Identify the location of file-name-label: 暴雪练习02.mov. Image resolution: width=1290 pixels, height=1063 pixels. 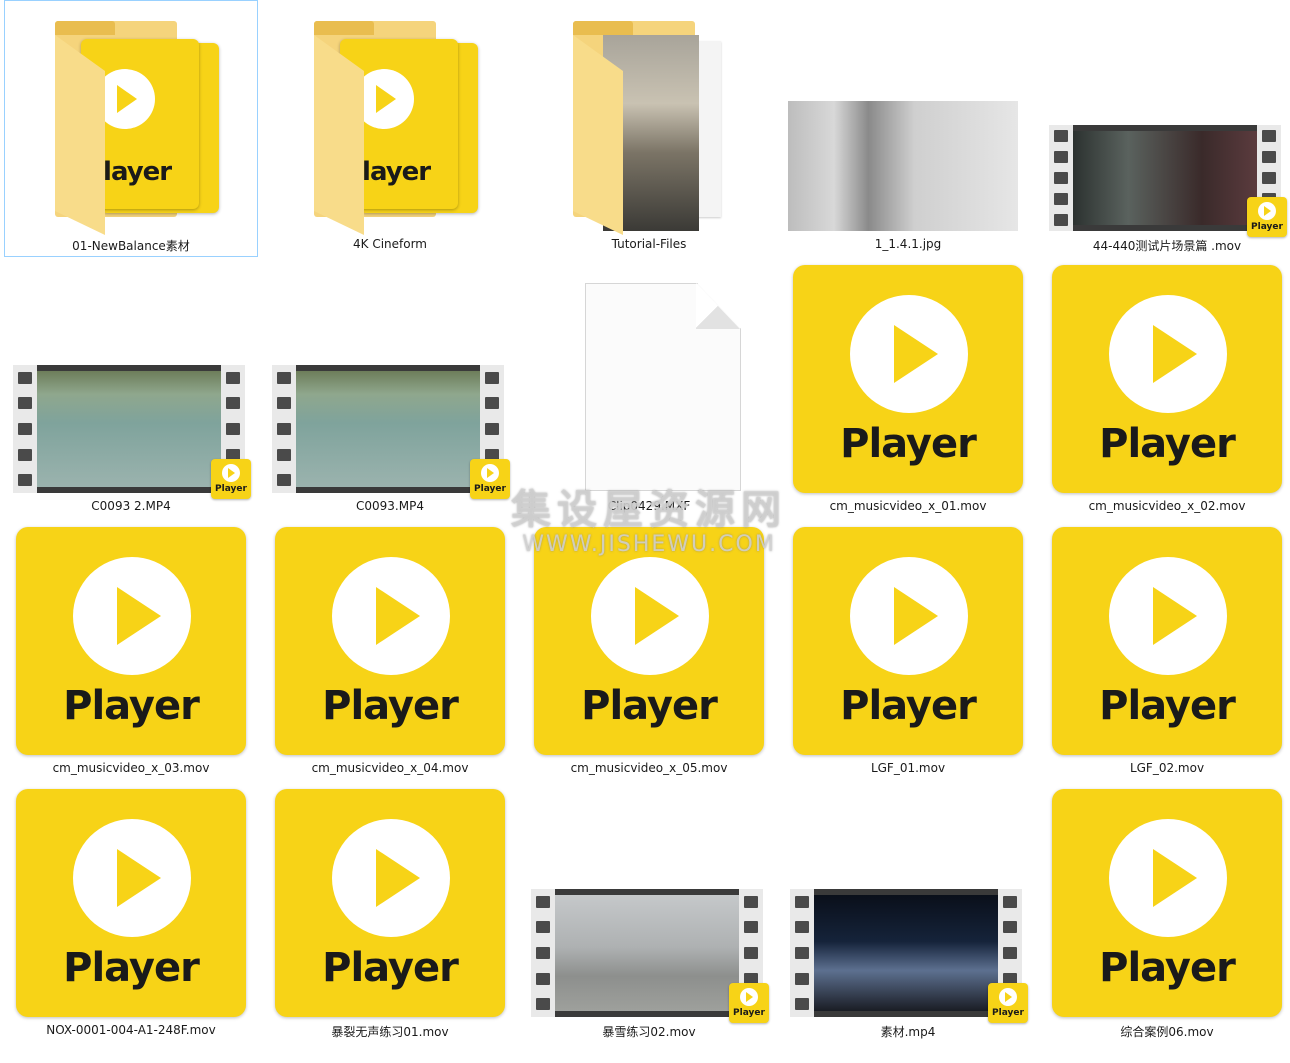
(649, 1032).